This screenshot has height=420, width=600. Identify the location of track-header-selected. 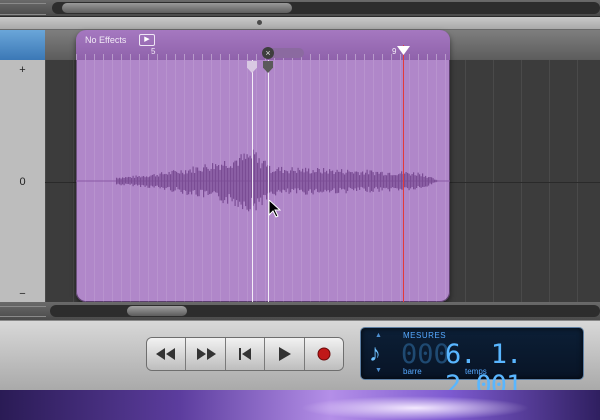
(23, 45).